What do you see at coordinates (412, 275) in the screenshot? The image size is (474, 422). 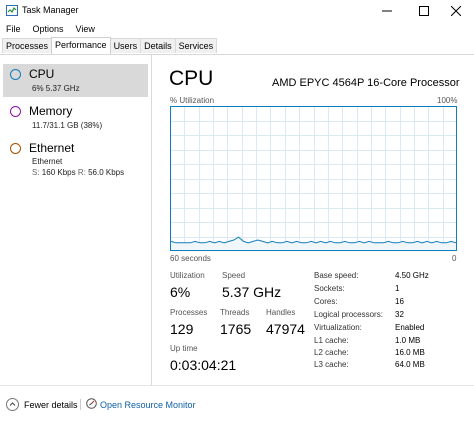 I see `base-speed-value: 4.50 GHz` at bounding box center [412, 275].